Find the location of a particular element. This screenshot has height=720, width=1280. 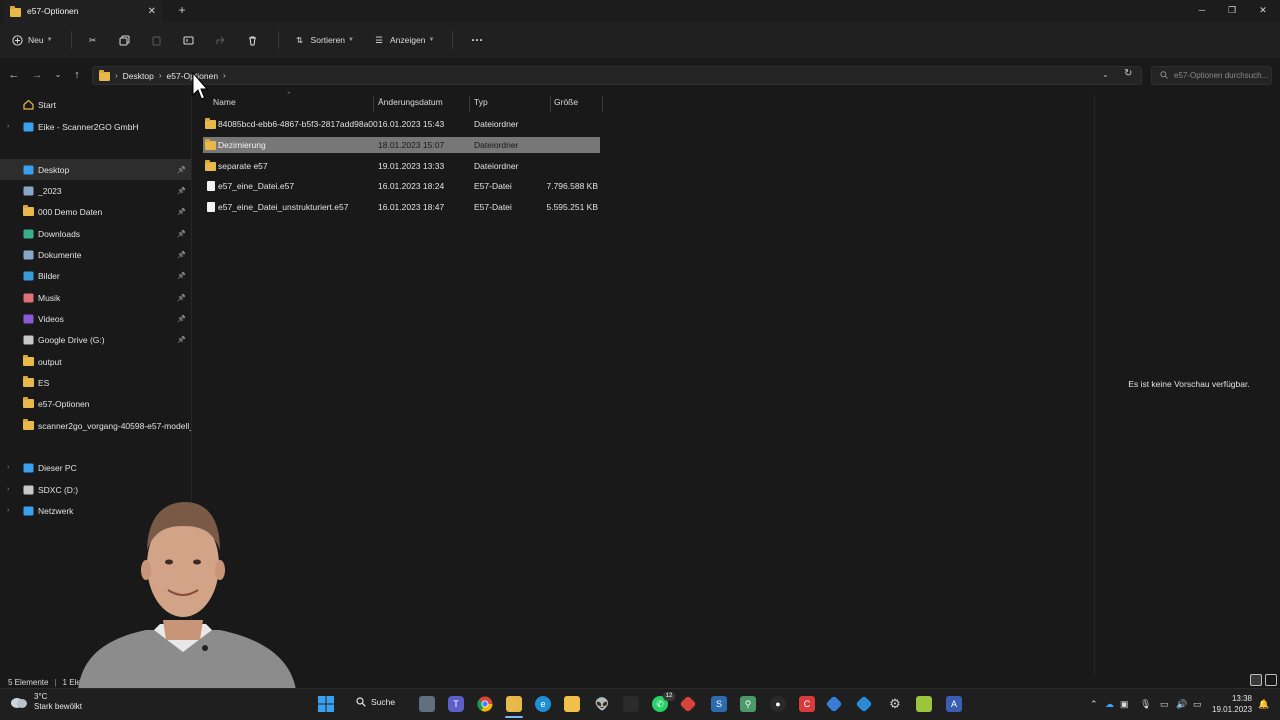

breadcrumb-desktop: Desktop is located at coordinates (138, 76).